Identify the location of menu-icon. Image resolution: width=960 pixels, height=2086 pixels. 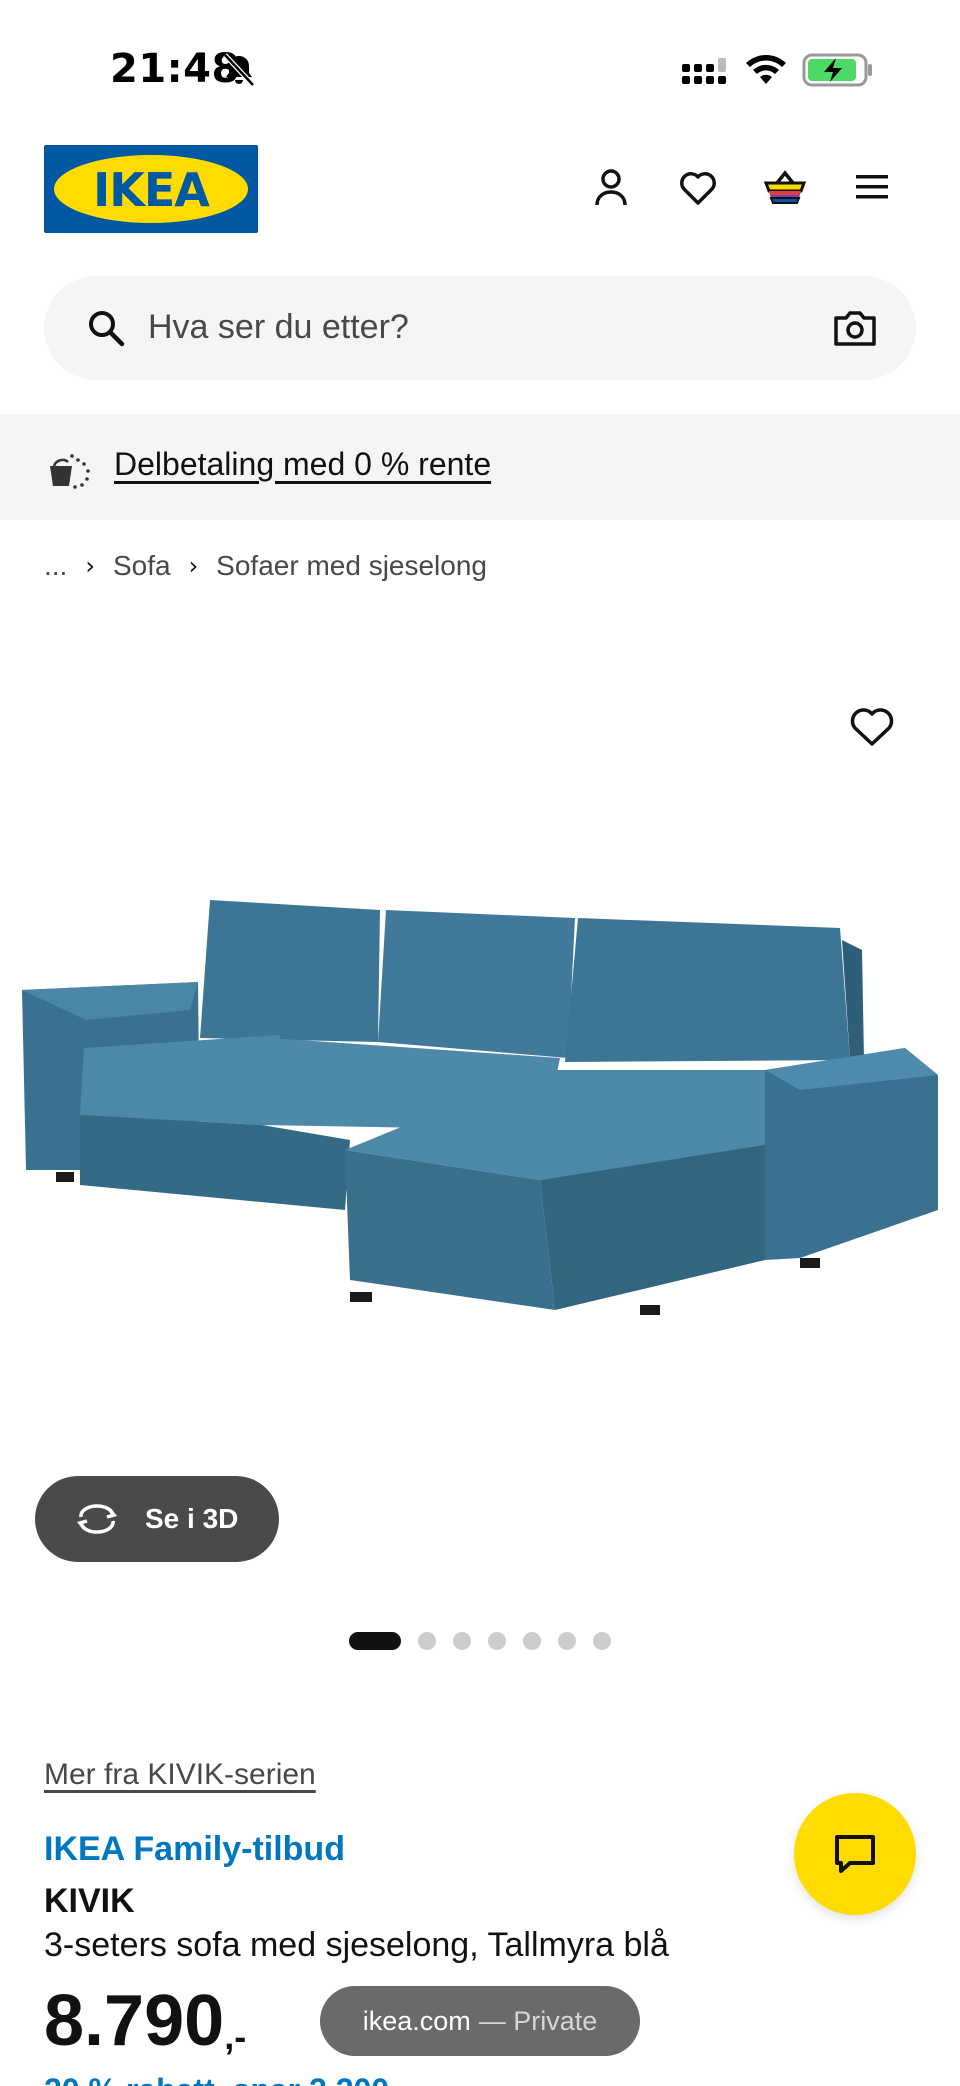
(872, 187).